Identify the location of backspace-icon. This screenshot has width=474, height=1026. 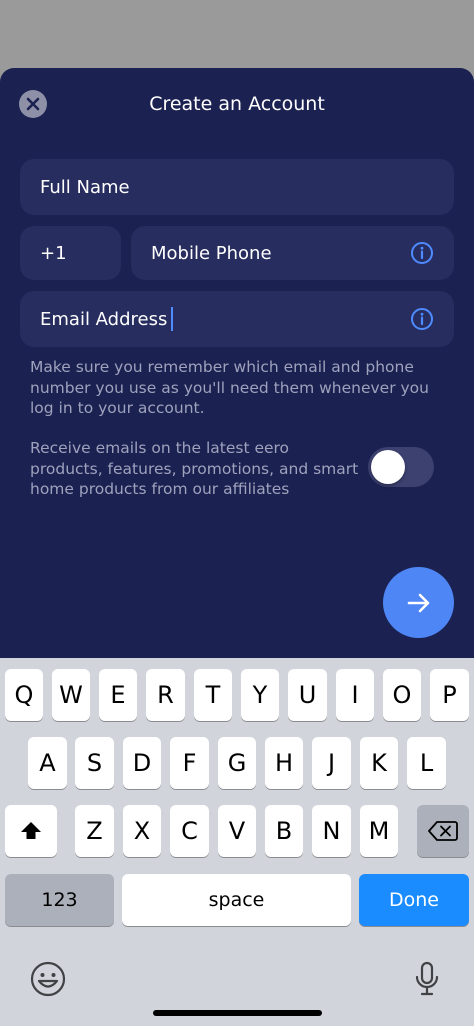
(443, 831).